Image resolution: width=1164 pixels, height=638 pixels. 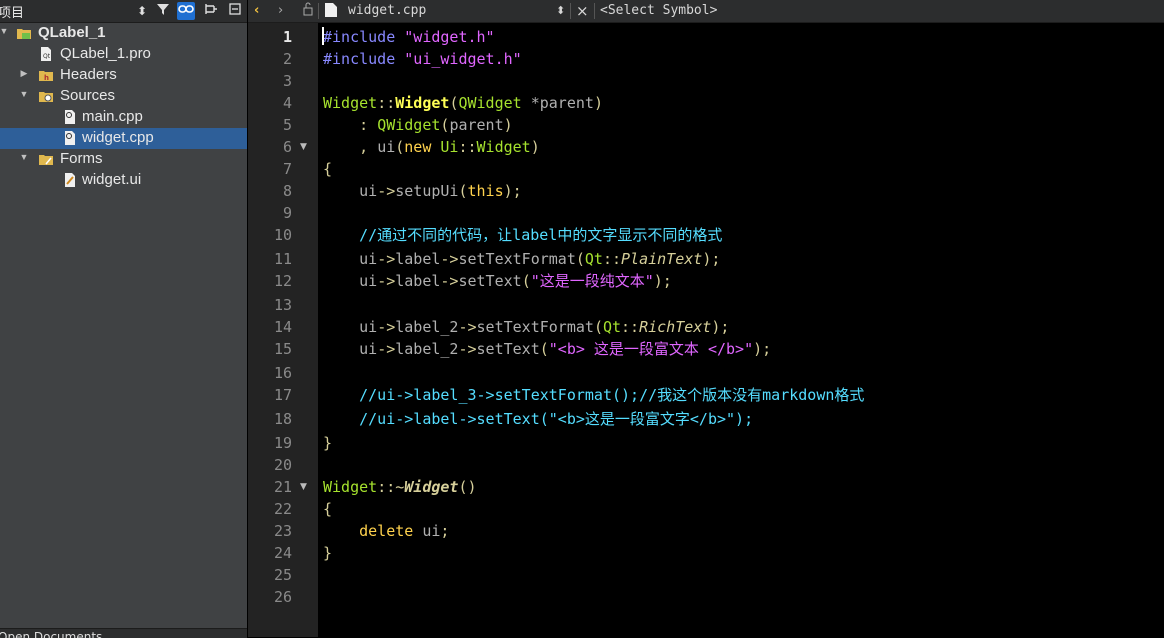 I want to click on line-number: 17, so click(x=270, y=395).